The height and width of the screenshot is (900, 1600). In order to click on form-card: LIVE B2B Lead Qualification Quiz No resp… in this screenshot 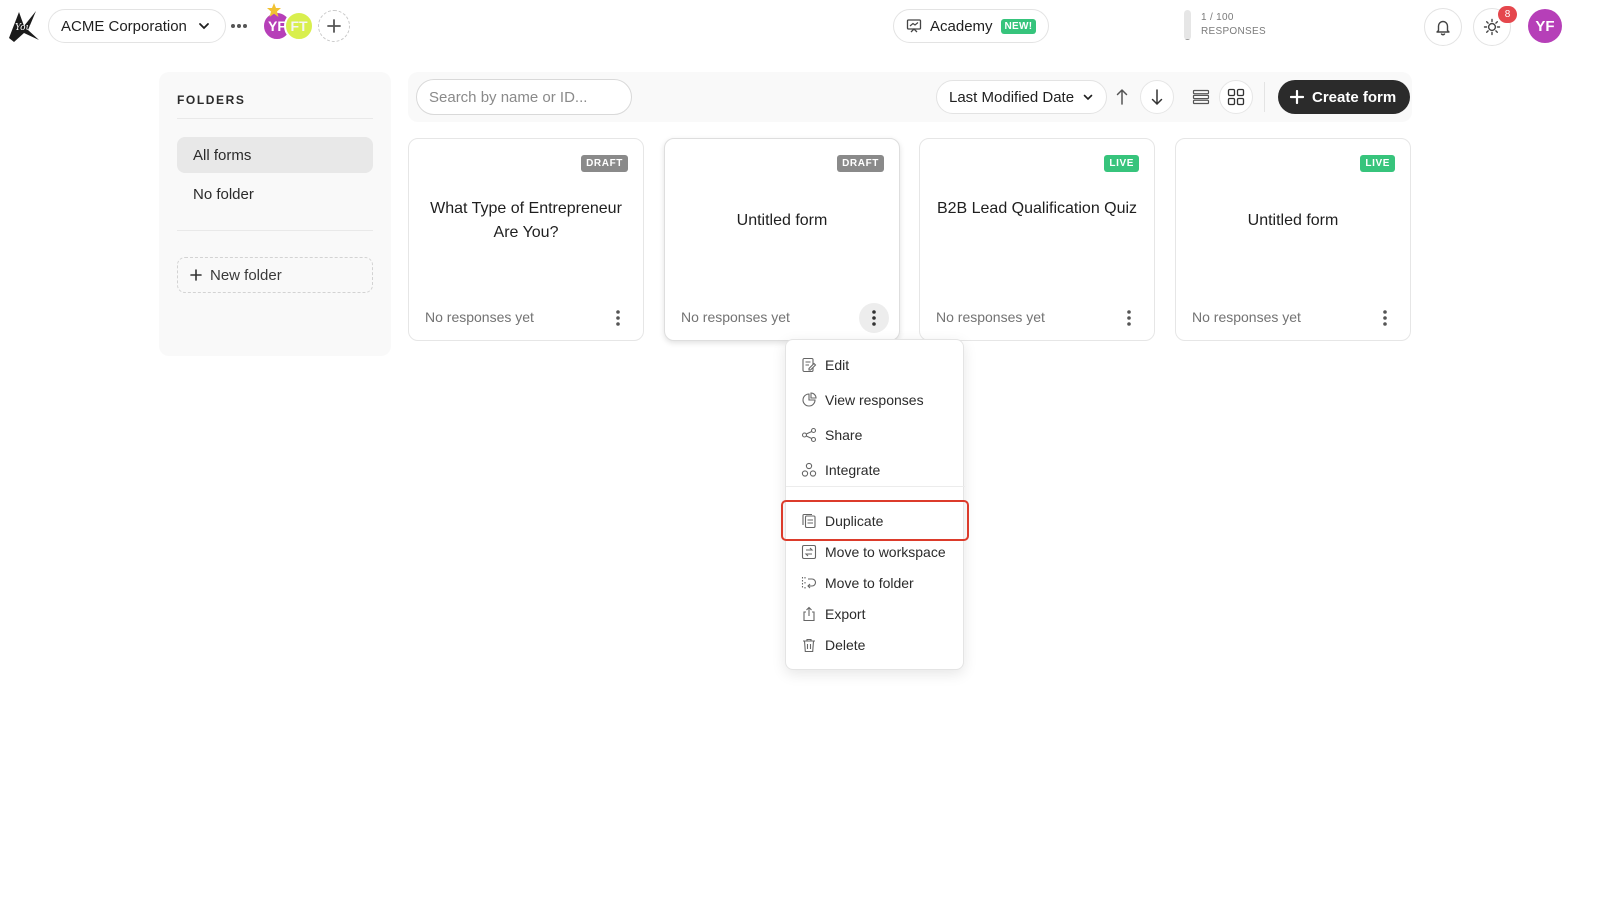, I will do `click(1037, 239)`.